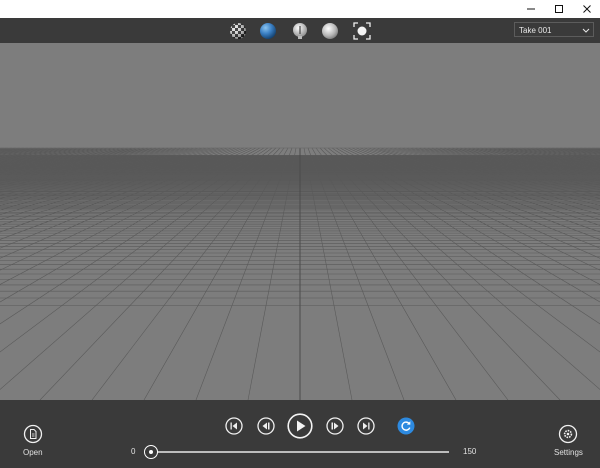  I want to click on open-label: Open, so click(33, 452).